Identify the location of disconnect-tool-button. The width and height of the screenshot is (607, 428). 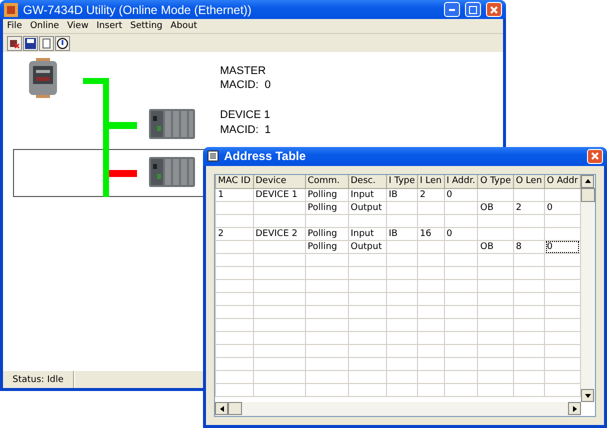
(14, 43).